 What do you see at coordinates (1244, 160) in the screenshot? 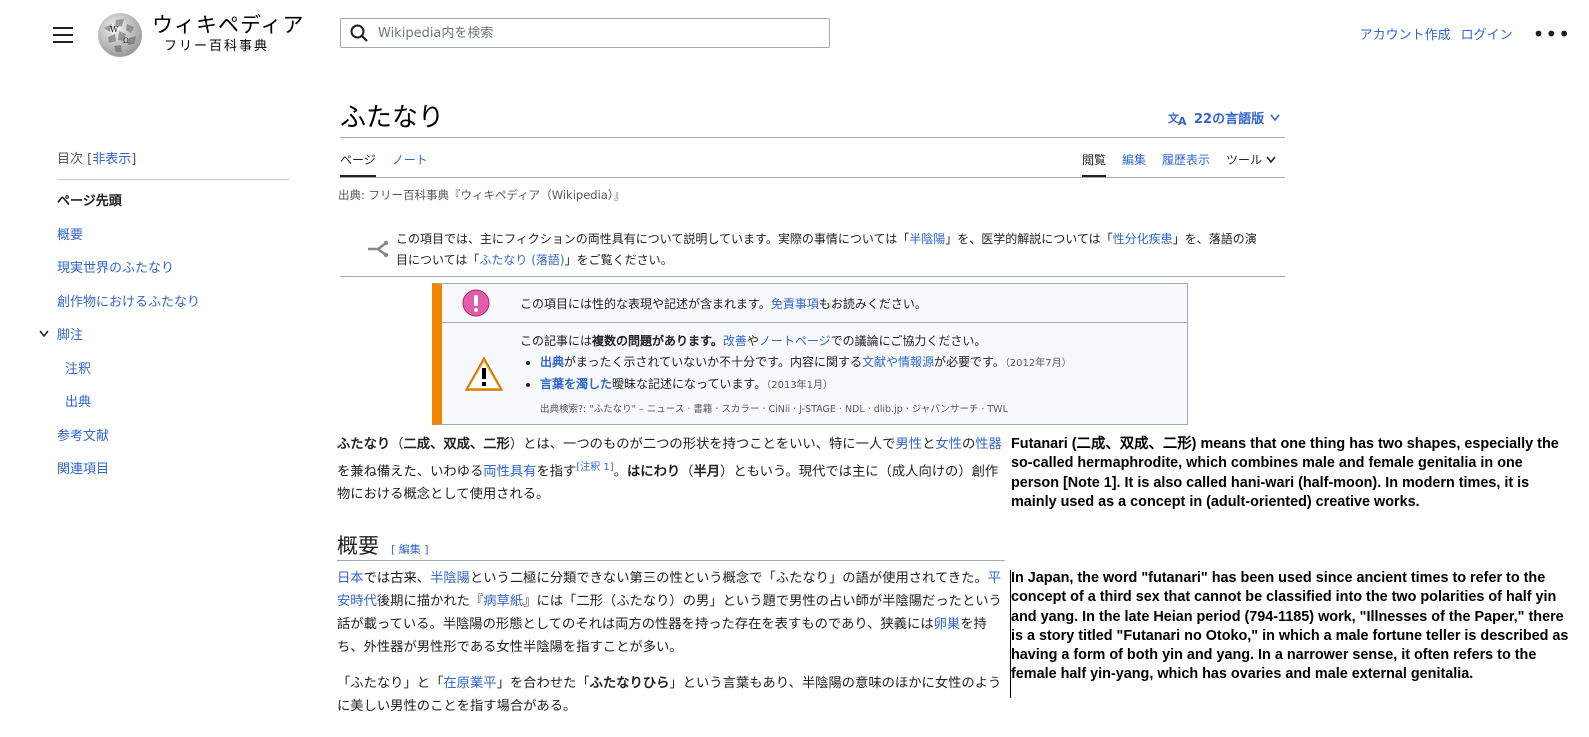
I see `tools-label: ツール` at bounding box center [1244, 160].